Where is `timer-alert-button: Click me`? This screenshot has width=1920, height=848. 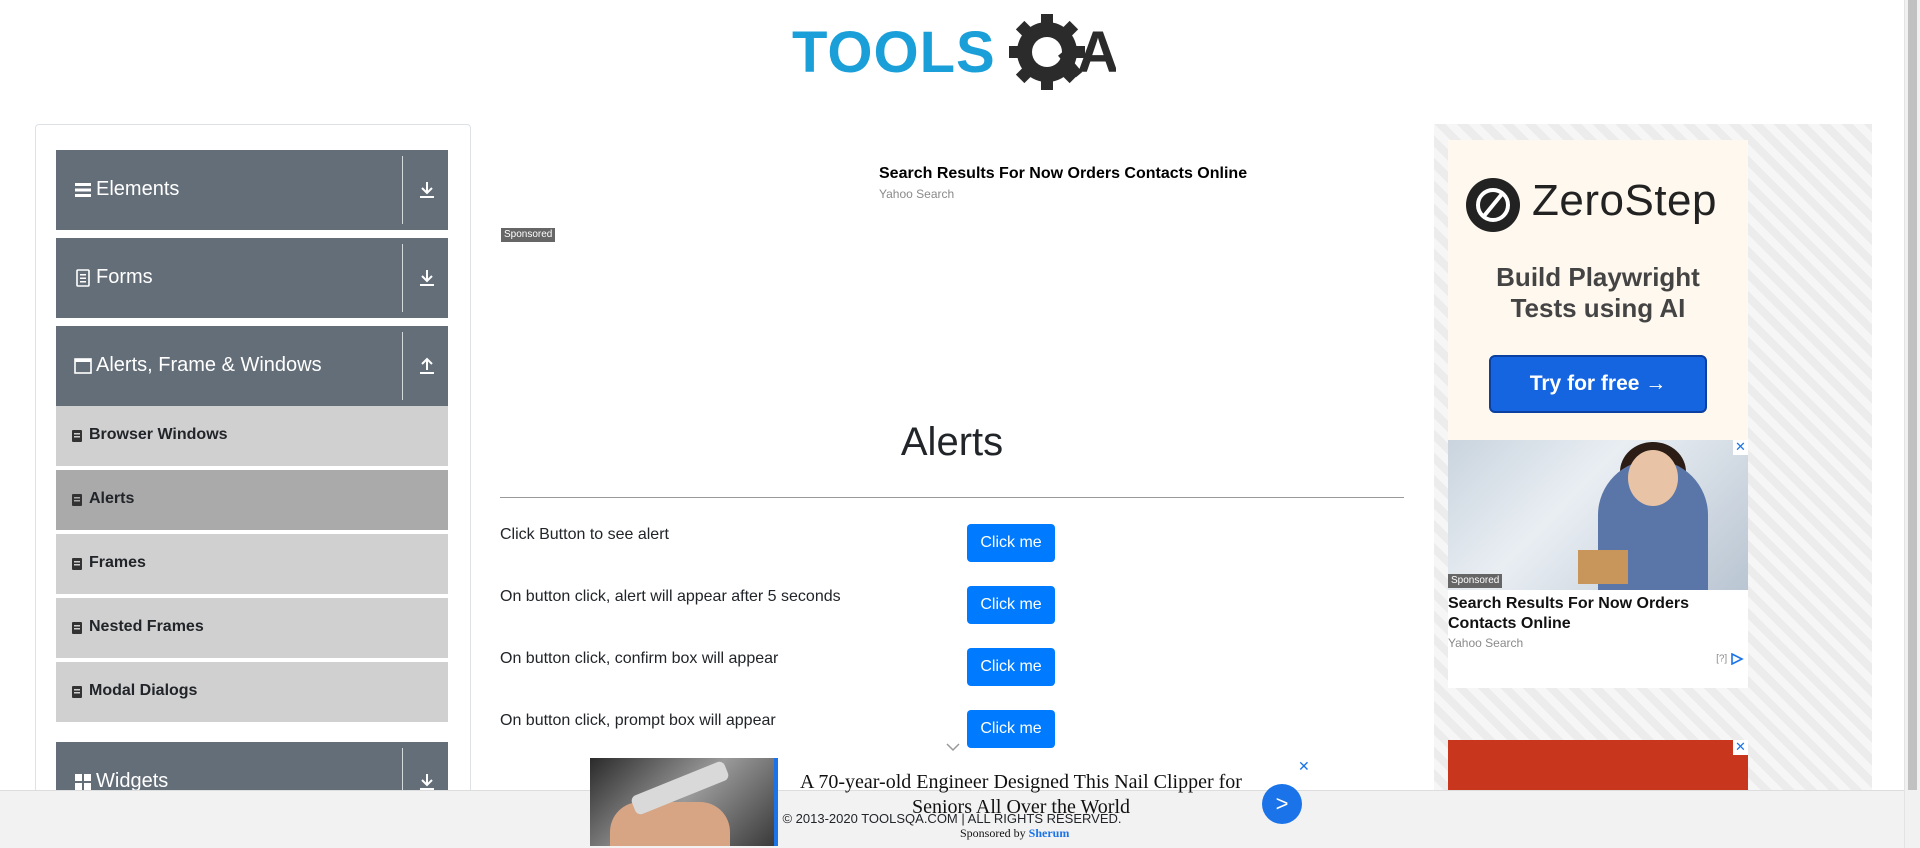 timer-alert-button: Click me is located at coordinates (1011, 605).